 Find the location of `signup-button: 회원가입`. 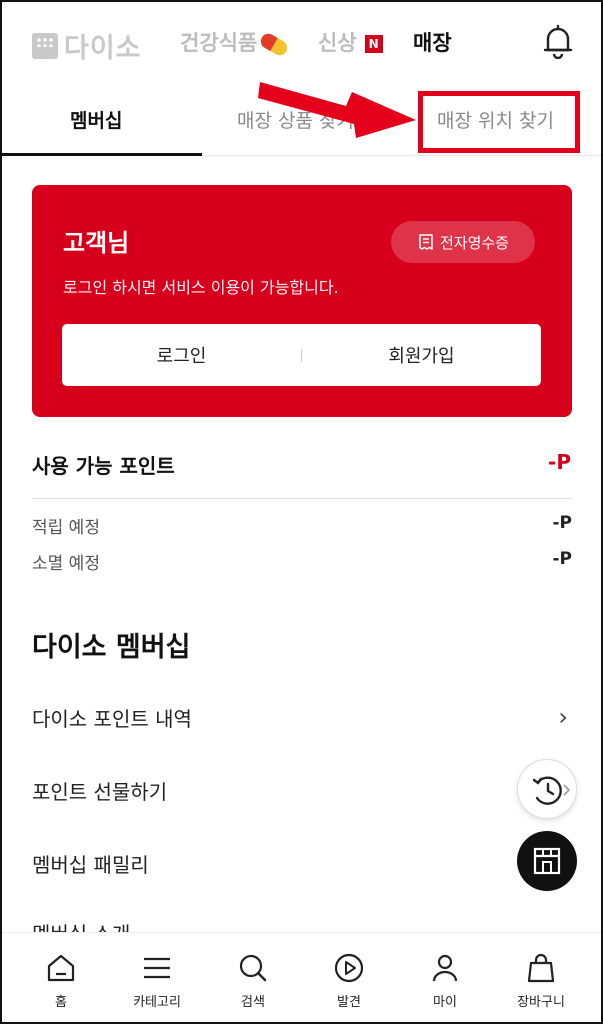

signup-button: 회원가입 is located at coordinates (421, 355).